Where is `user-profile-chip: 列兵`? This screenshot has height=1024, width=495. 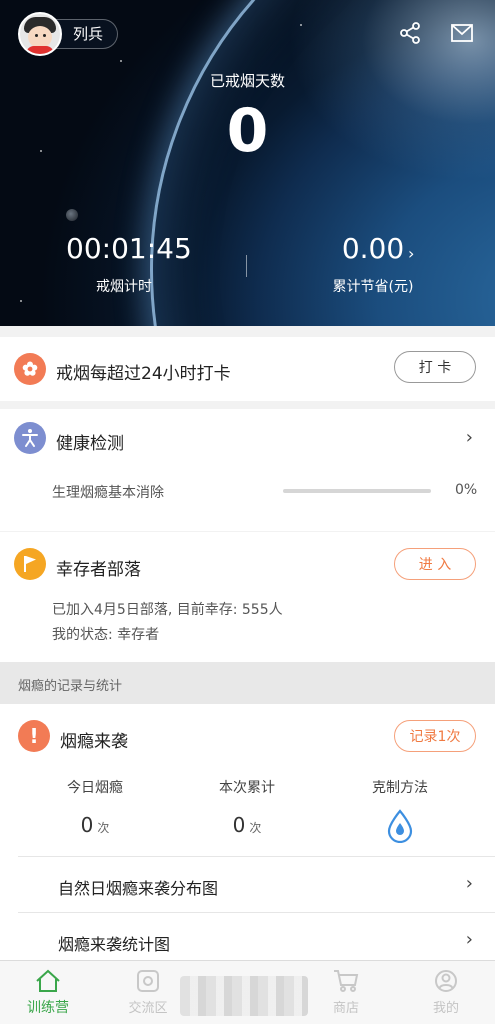 user-profile-chip: 列兵 is located at coordinates (68, 34).